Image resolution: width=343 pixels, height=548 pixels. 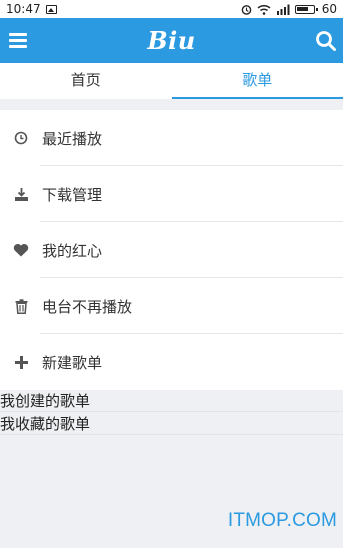 I want to click on menu-item-label: 最近播放, so click(x=72, y=138).